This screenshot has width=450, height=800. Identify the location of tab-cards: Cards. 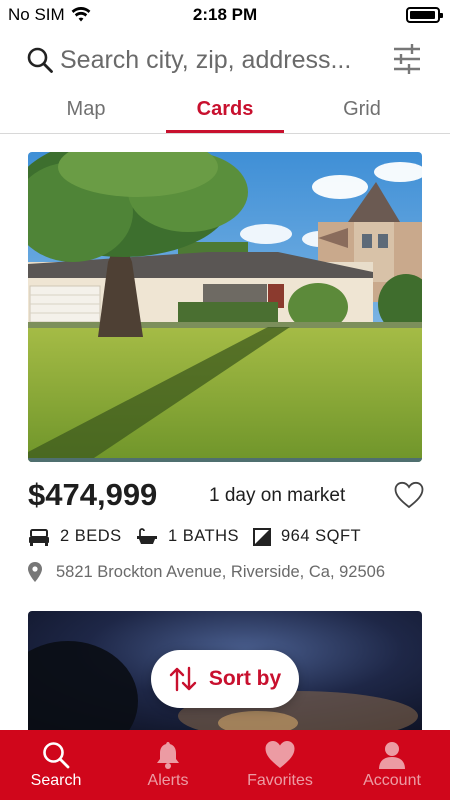
(225, 113).